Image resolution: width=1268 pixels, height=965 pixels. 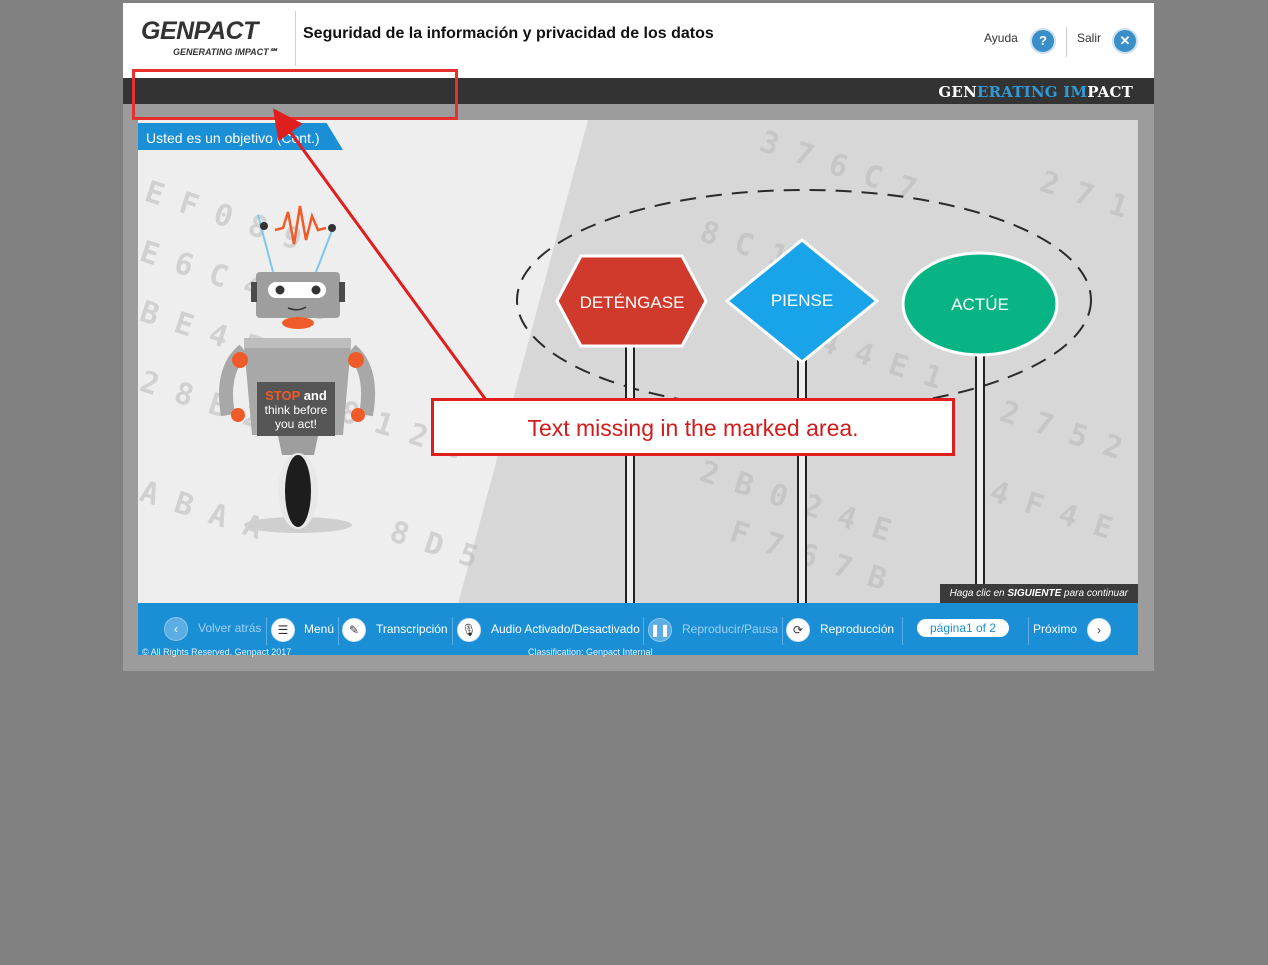 What do you see at coordinates (1110, 92) in the screenshot?
I see `brand-part-4: PACT` at bounding box center [1110, 92].